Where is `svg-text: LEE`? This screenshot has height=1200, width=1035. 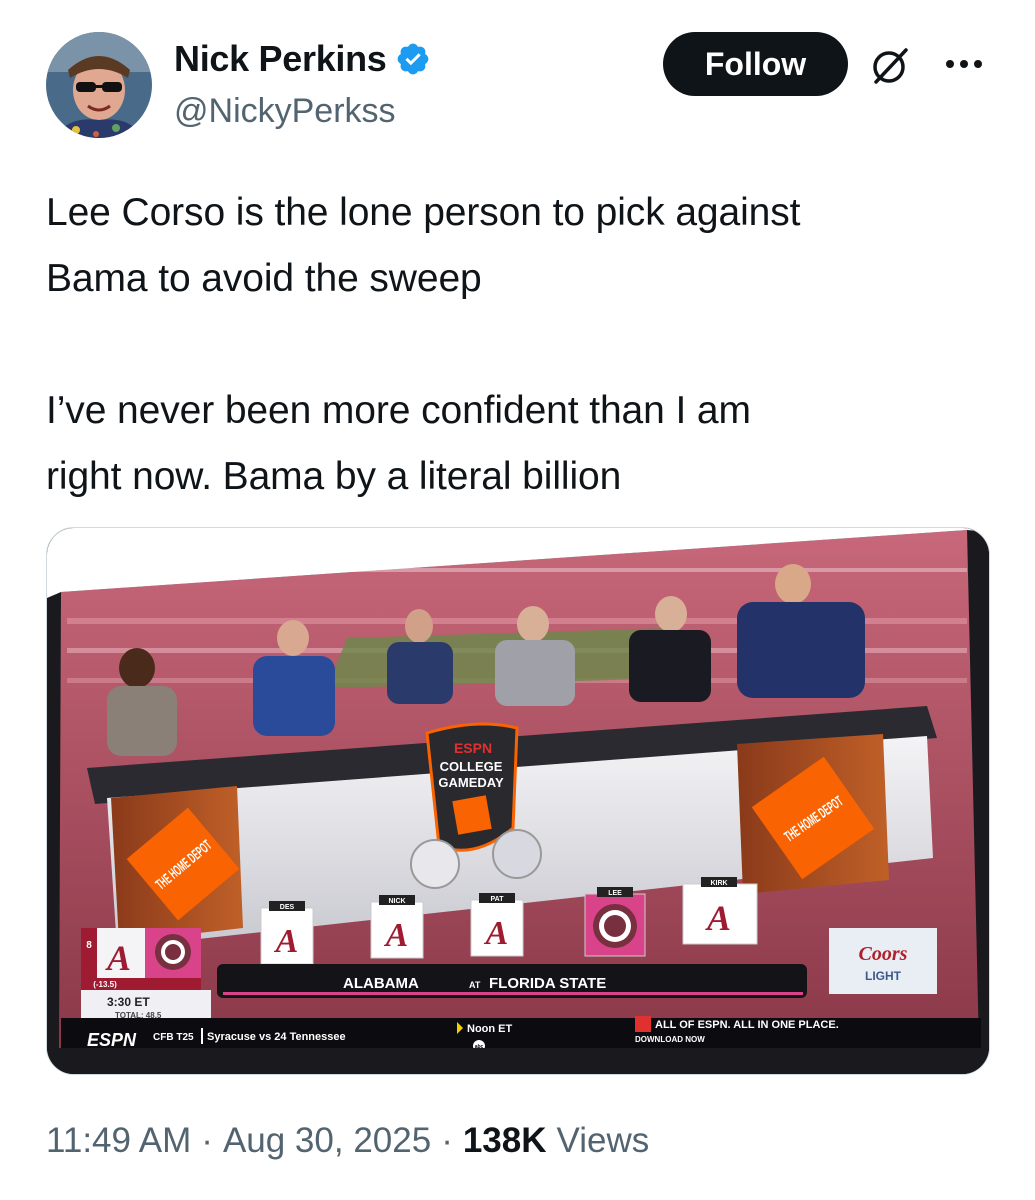 svg-text: LEE is located at coordinates (615, 893).